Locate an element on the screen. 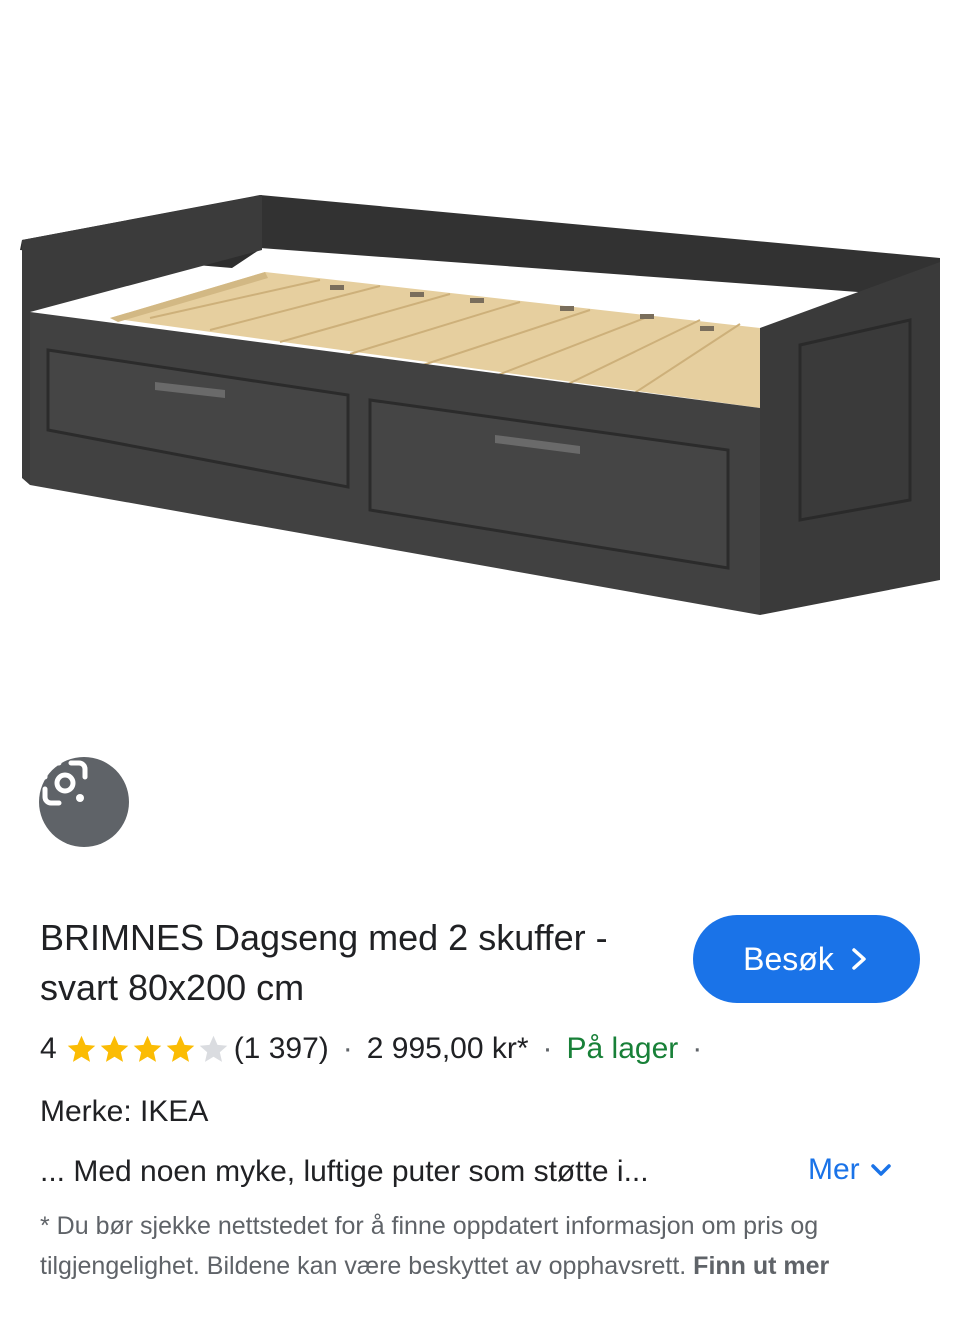  product-meta-row: 4 (1 397) · 2 995,00 kr* · På lager · is located at coordinates (378, 1049).